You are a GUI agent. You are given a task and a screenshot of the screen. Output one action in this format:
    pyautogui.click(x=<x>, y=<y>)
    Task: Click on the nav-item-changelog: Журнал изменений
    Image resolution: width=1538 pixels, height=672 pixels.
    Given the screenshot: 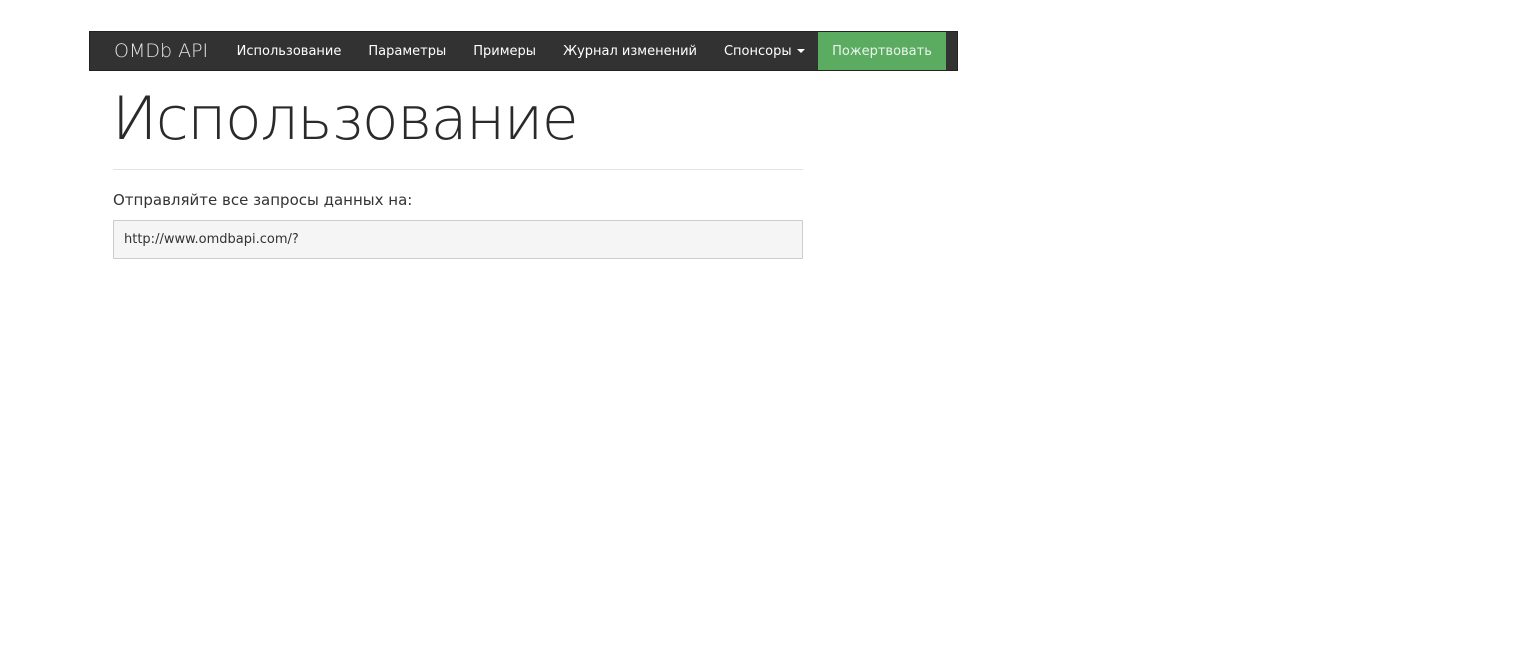 What is the action you would take?
    pyautogui.click(x=630, y=51)
    